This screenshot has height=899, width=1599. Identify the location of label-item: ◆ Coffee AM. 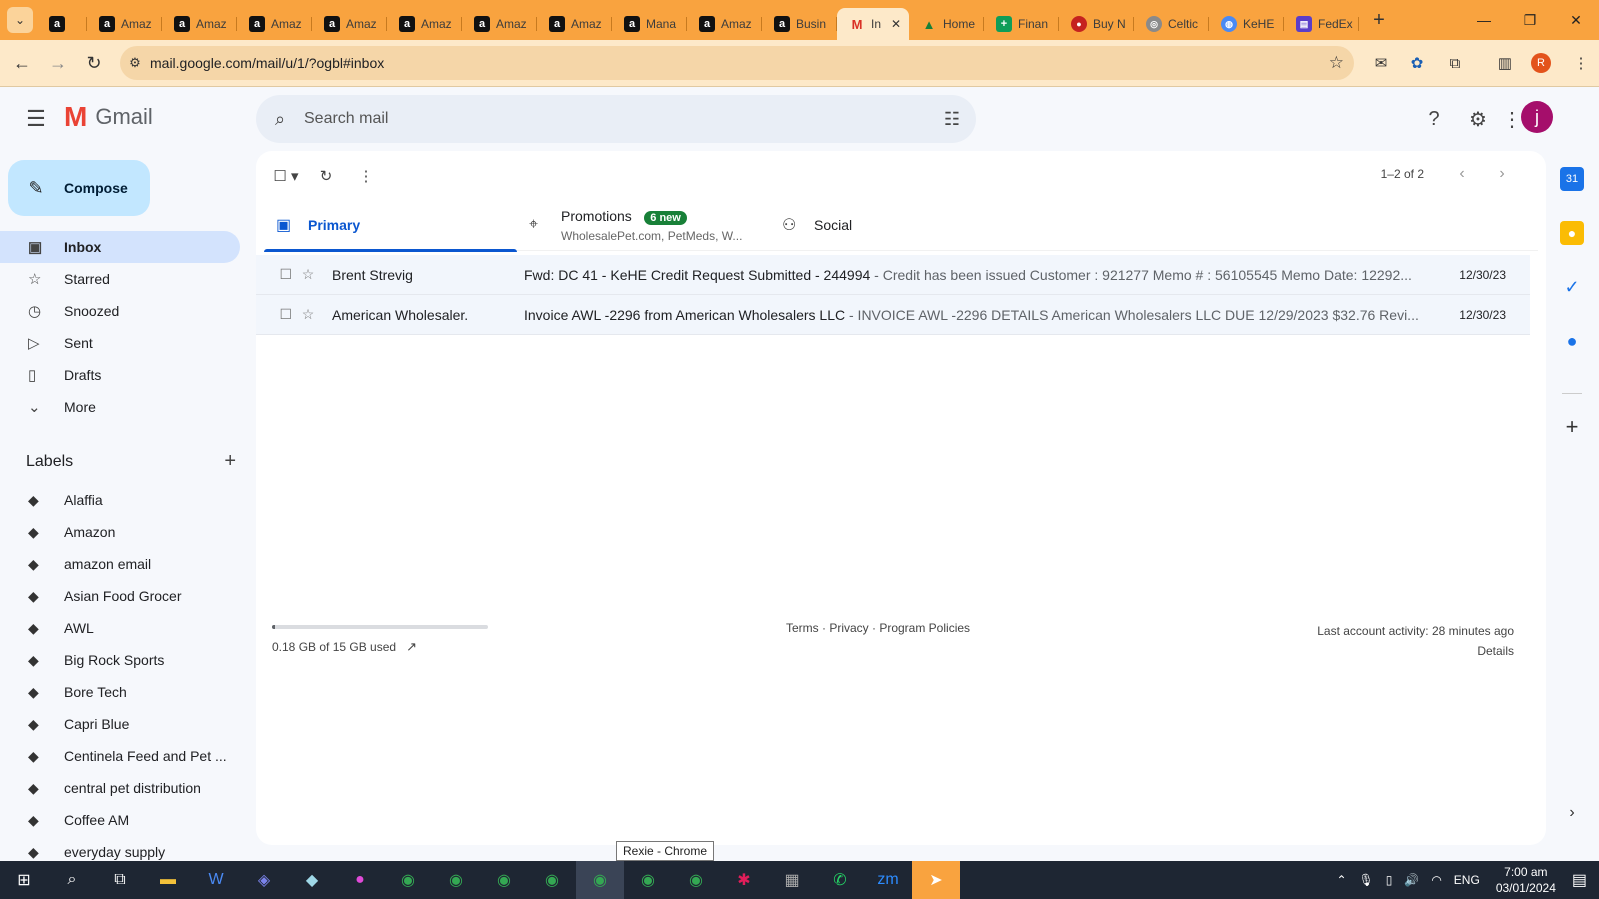
(120, 820).